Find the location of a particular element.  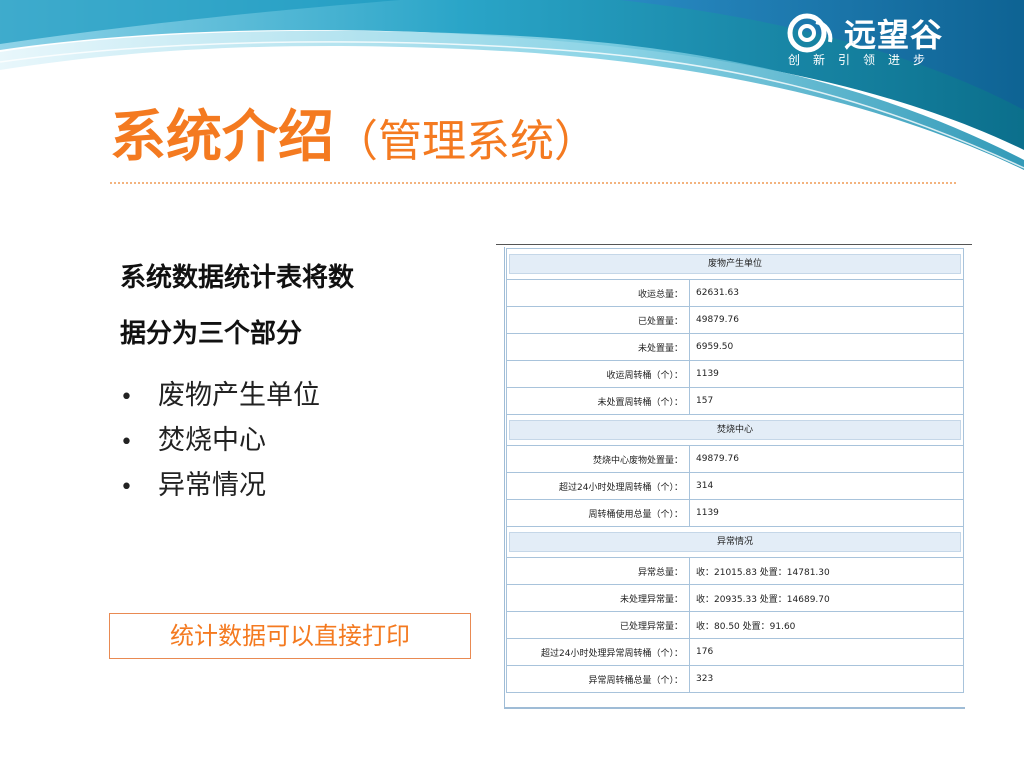

table-row: 超过24小时处理异常周转桶（个）： 176 is located at coordinates (735, 652).